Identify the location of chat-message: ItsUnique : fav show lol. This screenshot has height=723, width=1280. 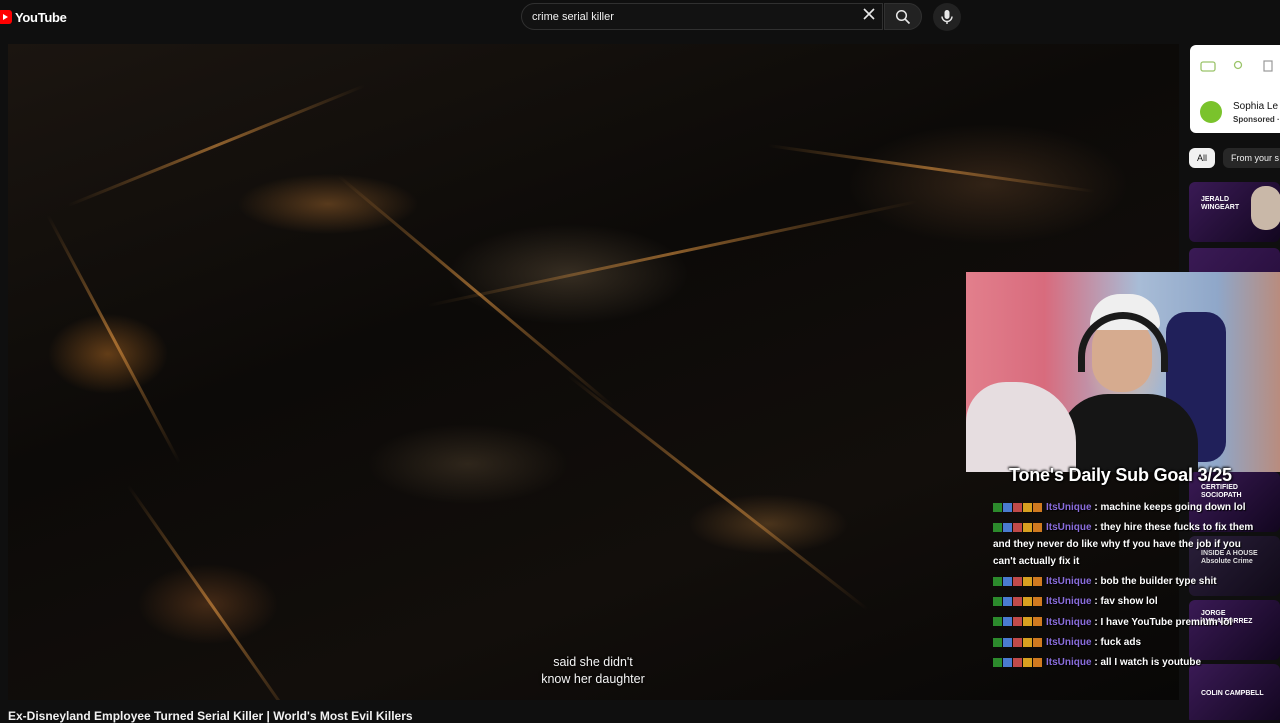
(1126, 601).